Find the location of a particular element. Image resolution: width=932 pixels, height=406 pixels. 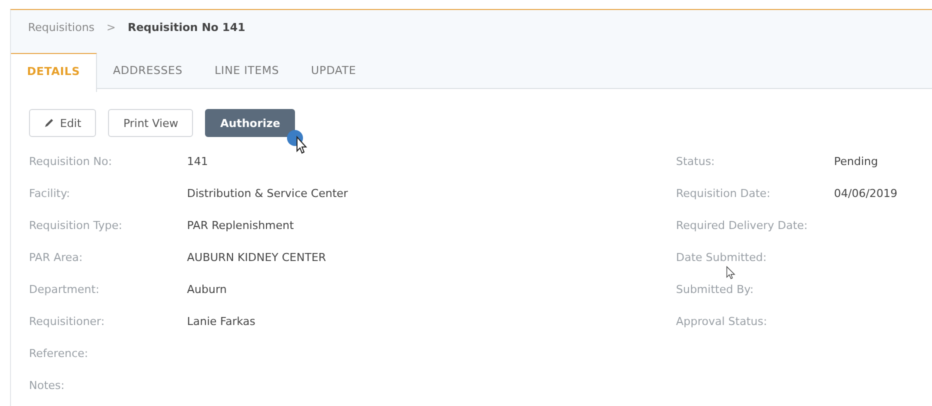

field-label: Required Delivery Date: is located at coordinates (742, 225).